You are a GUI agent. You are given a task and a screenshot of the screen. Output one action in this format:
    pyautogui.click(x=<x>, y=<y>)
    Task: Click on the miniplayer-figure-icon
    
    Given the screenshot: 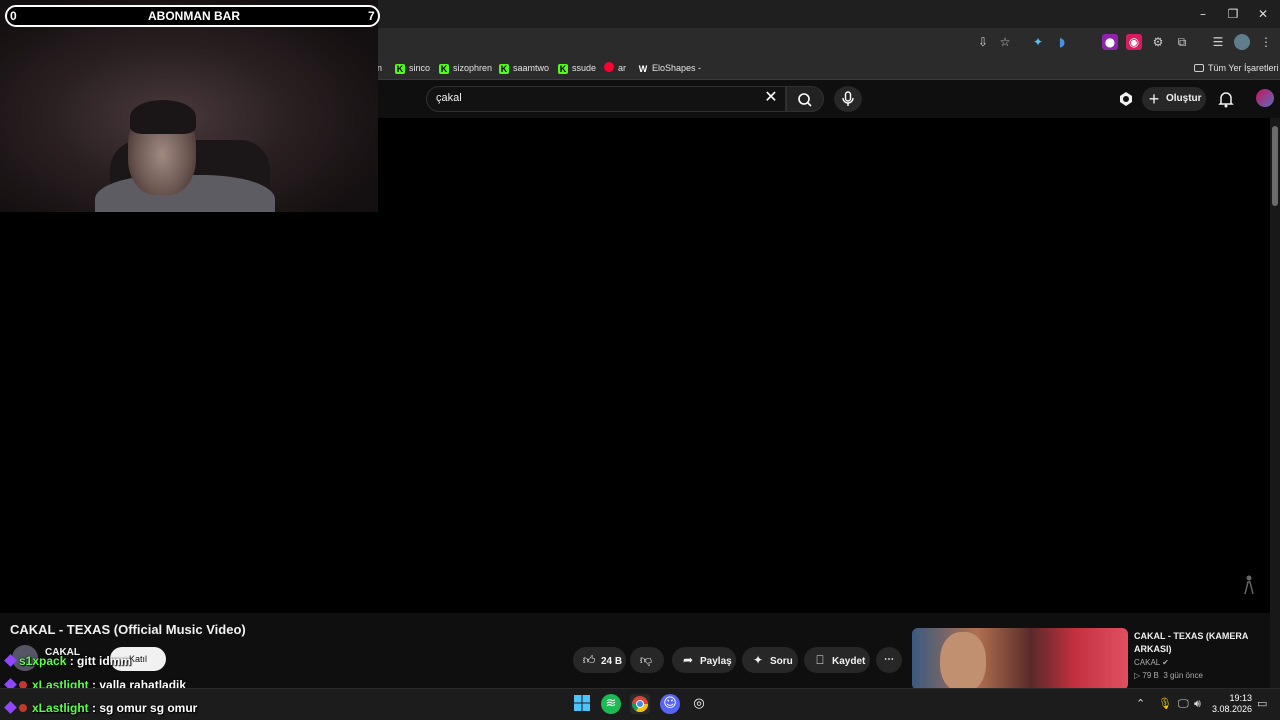 What is the action you would take?
    pyautogui.click(x=1249, y=585)
    